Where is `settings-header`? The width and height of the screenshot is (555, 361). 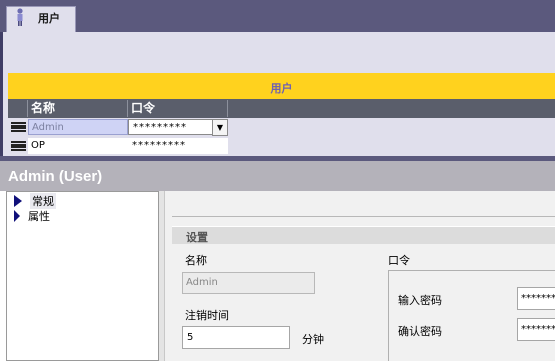 settings-header is located at coordinates (363, 235).